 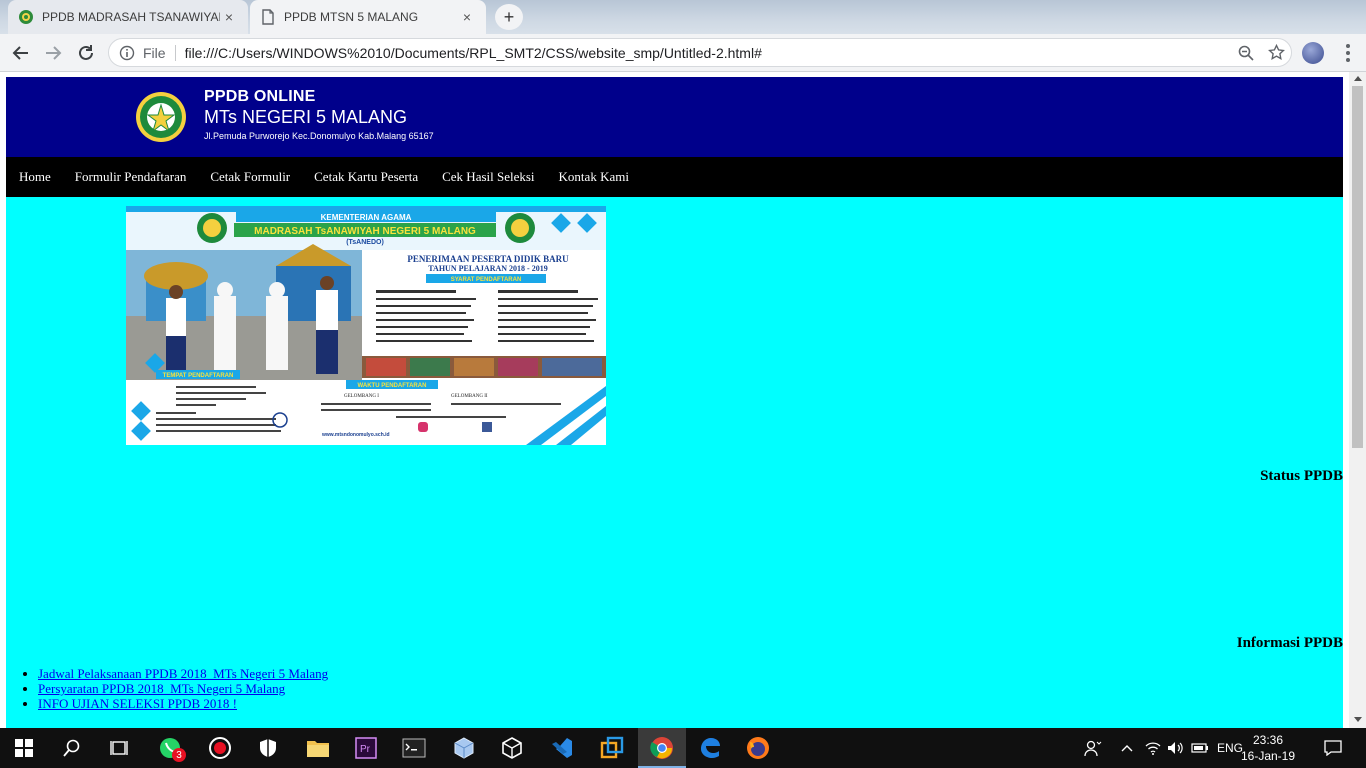 I want to click on profile-avatar, so click(x=1313, y=53).